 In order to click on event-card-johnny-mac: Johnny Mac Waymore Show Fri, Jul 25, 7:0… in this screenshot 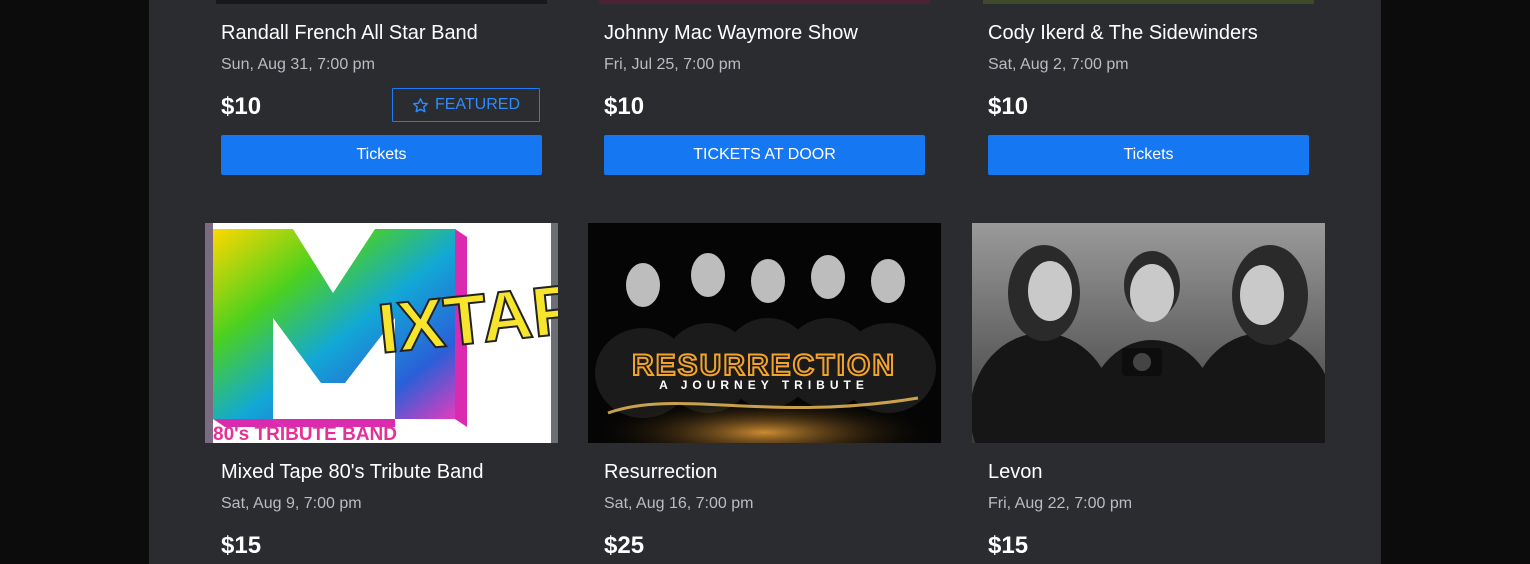, I will do `click(764, 90)`.